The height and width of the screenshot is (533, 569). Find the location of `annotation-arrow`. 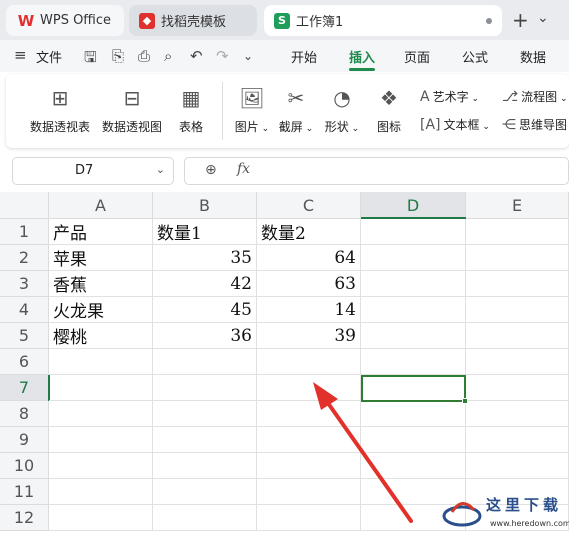

annotation-arrow is located at coordinates (363, 452).